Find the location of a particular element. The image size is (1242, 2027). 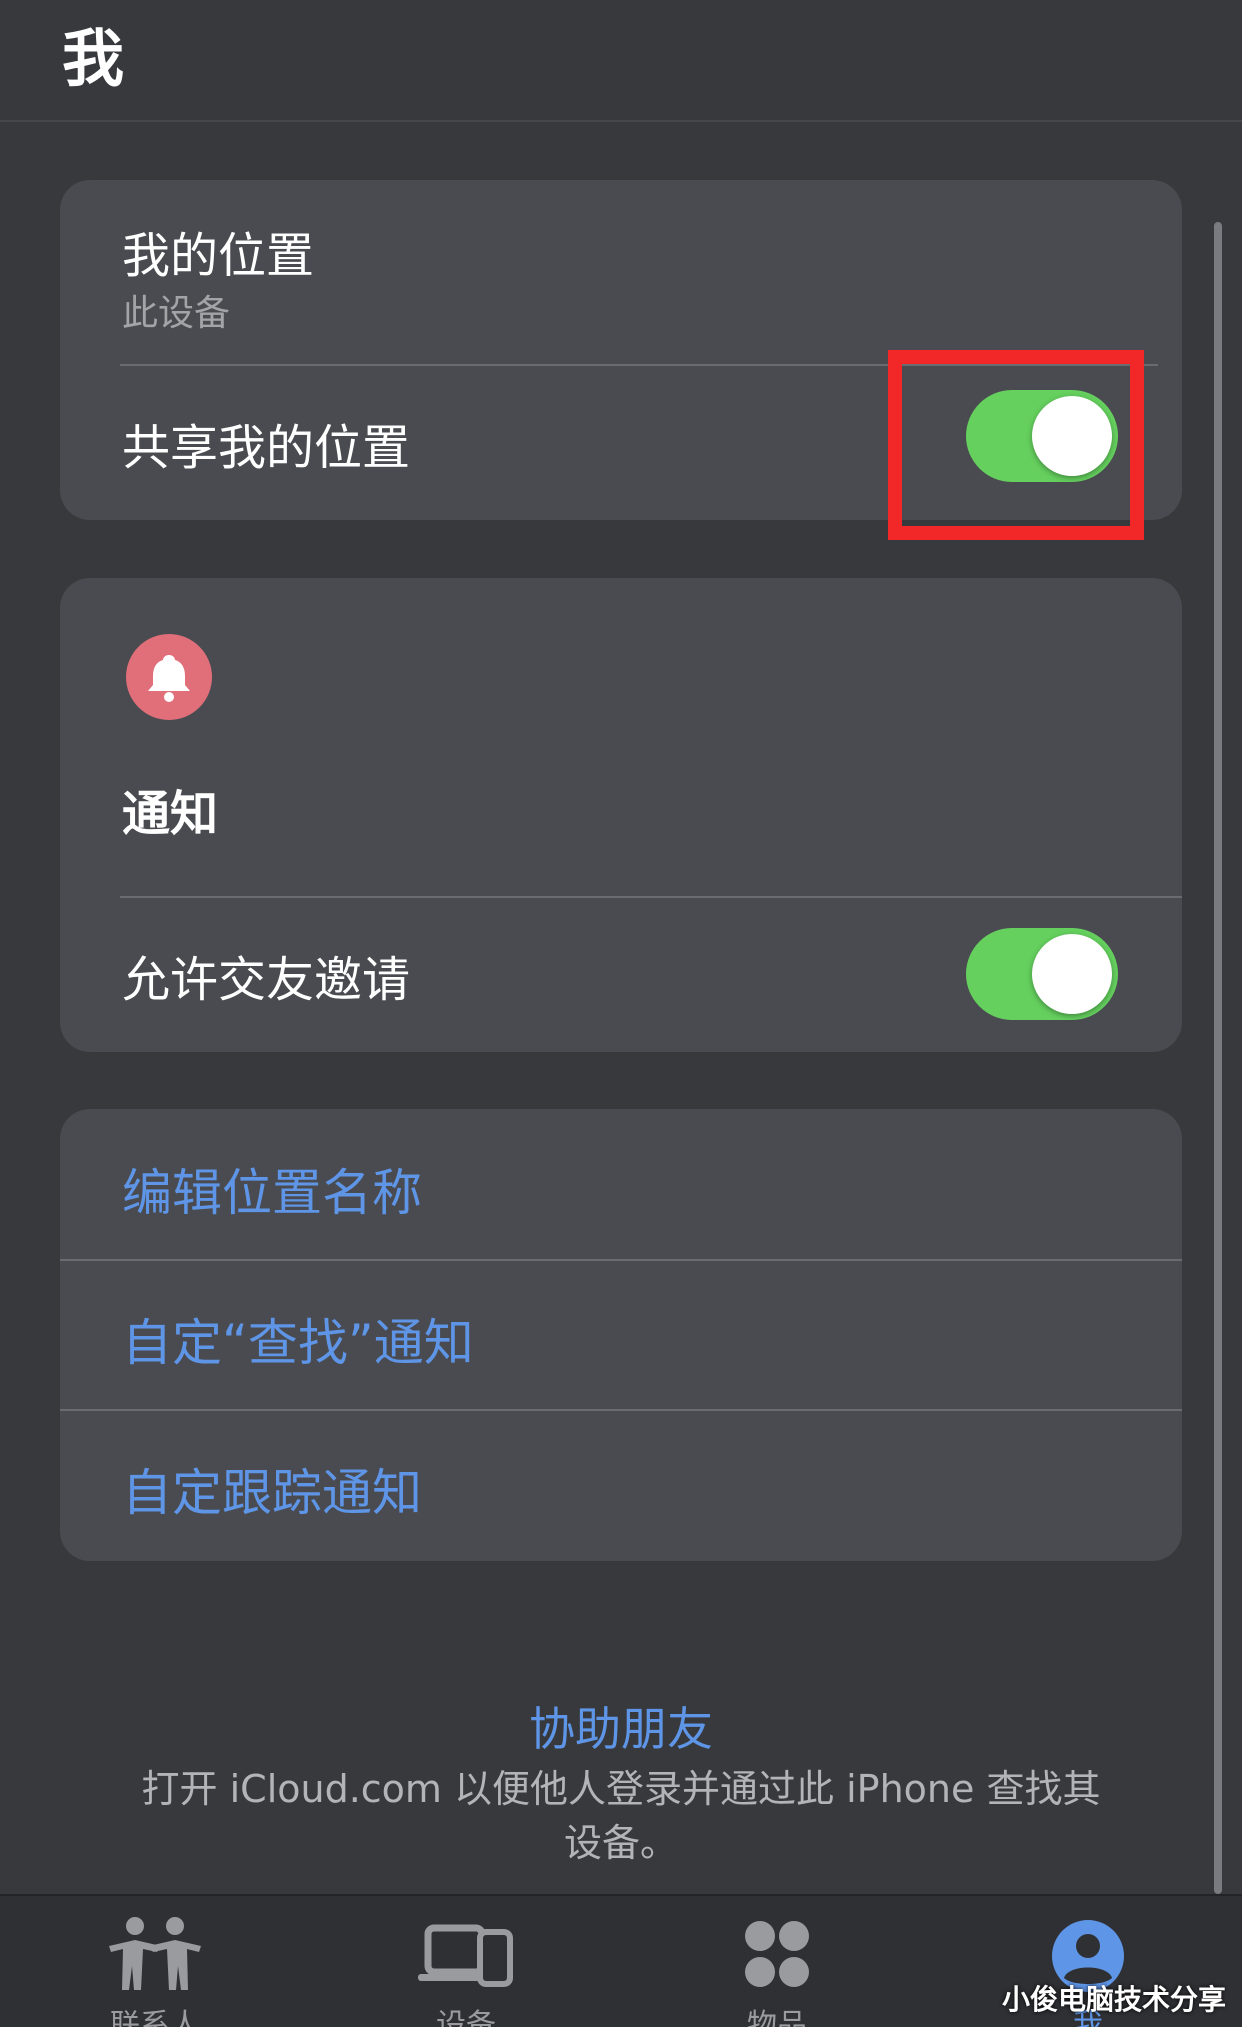

help-friend-description: 打开 iCloud.com 以便他人登录并通过此 iPhone 查找其设备。 is located at coordinates (621, 1816).